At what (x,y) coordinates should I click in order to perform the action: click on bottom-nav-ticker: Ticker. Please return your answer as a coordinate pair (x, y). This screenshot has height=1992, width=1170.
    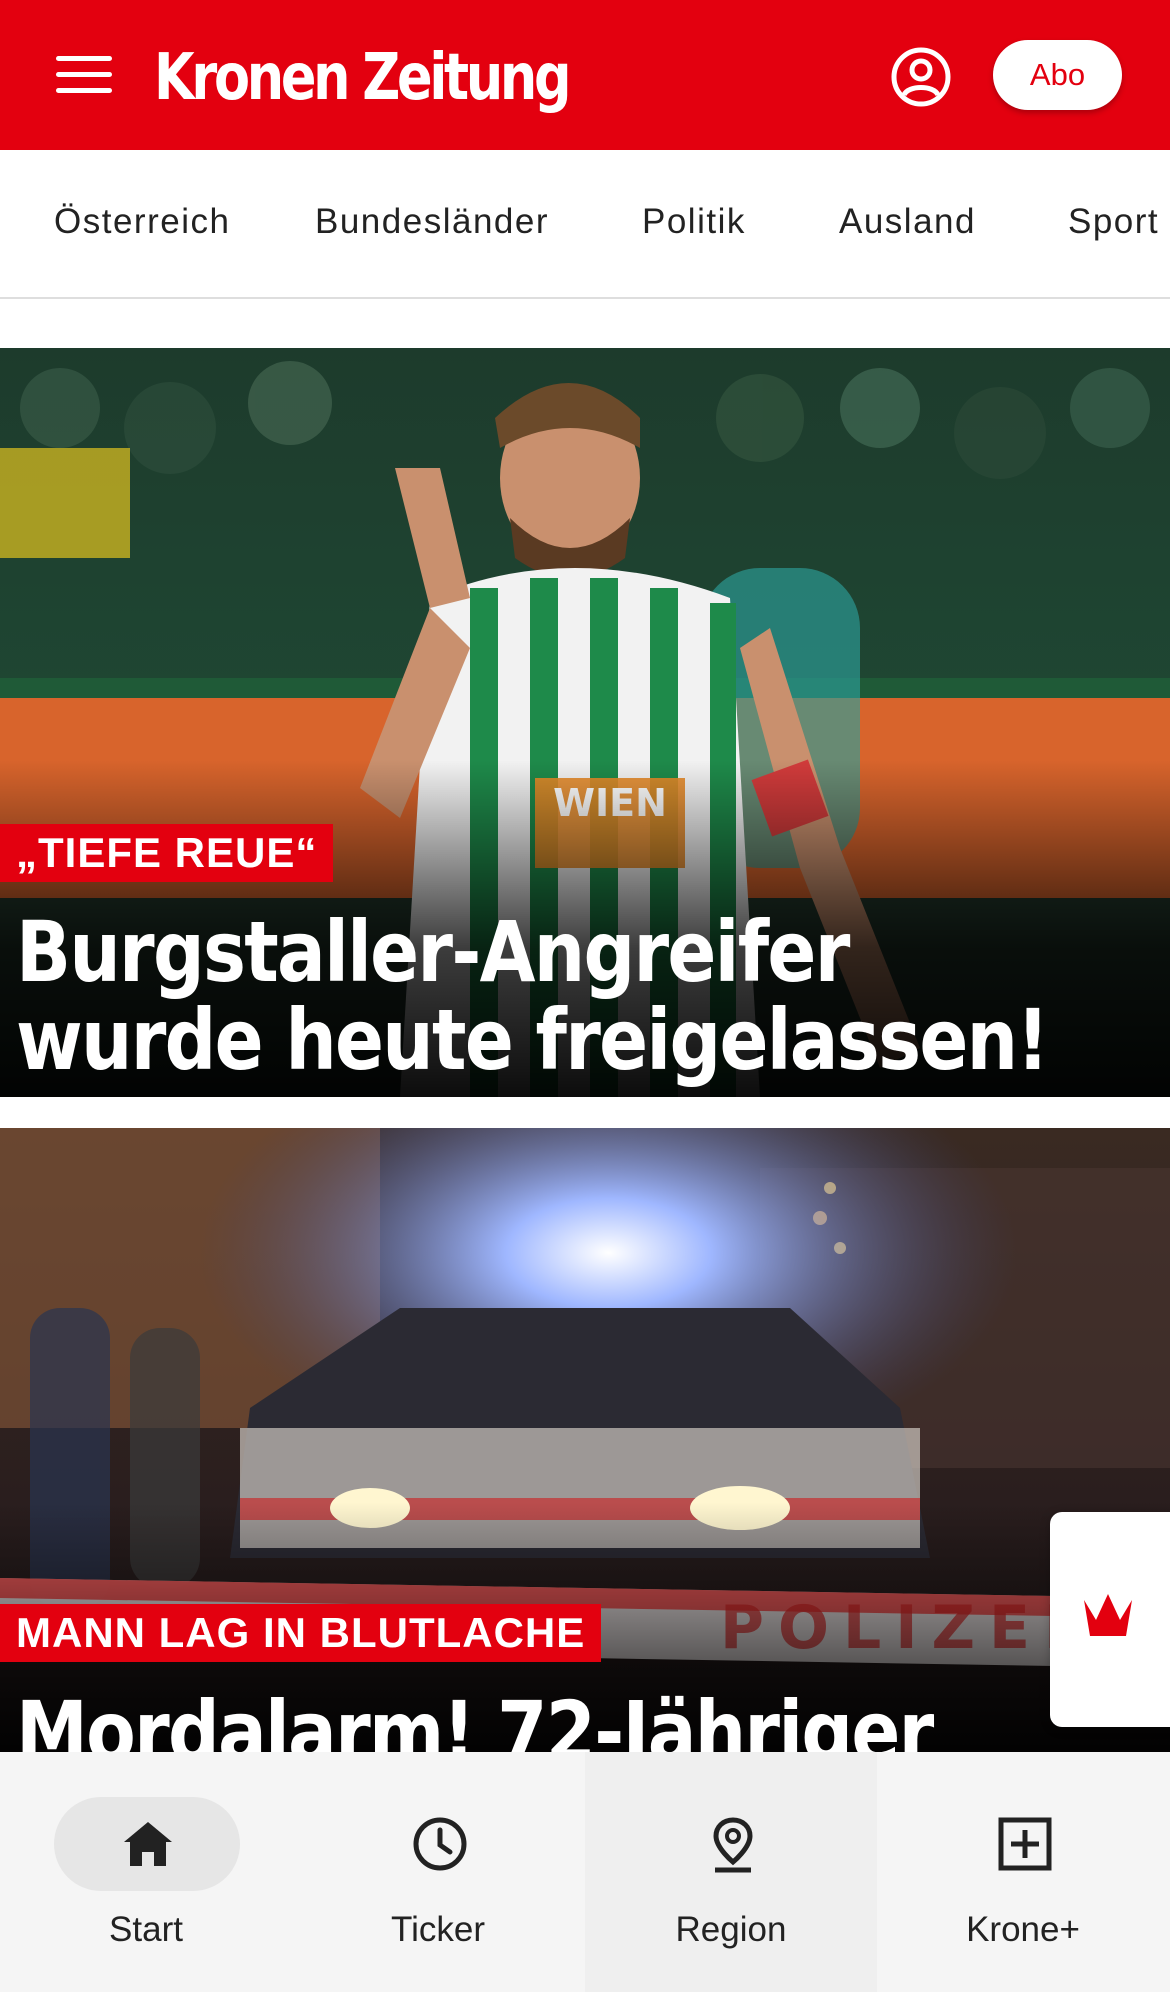
    Looking at the image, I should click on (438, 1872).